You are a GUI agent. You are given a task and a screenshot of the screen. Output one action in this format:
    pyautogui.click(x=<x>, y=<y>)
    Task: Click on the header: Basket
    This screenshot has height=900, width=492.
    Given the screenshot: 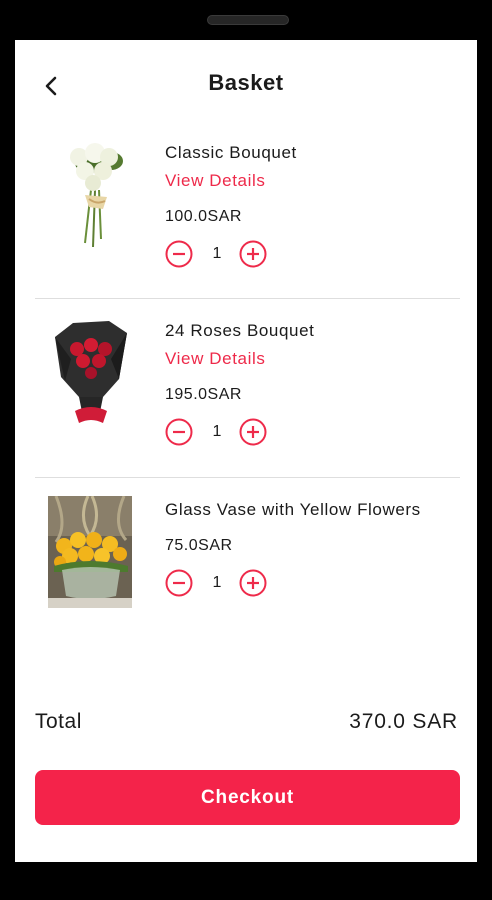 What is the action you would take?
    pyautogui.click(x=246, y=85)
    